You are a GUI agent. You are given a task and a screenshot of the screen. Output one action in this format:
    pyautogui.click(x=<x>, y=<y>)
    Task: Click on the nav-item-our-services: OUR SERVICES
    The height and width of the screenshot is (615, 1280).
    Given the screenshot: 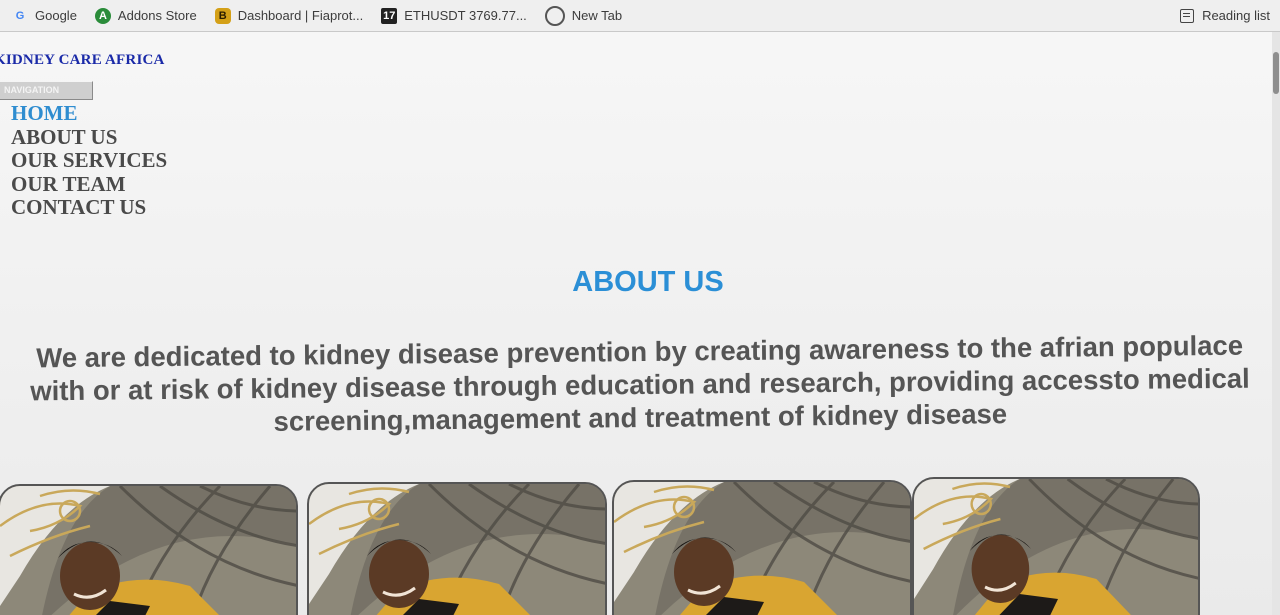 What is the action you would take?
    pyautogui.click(x=89, y=160)
    